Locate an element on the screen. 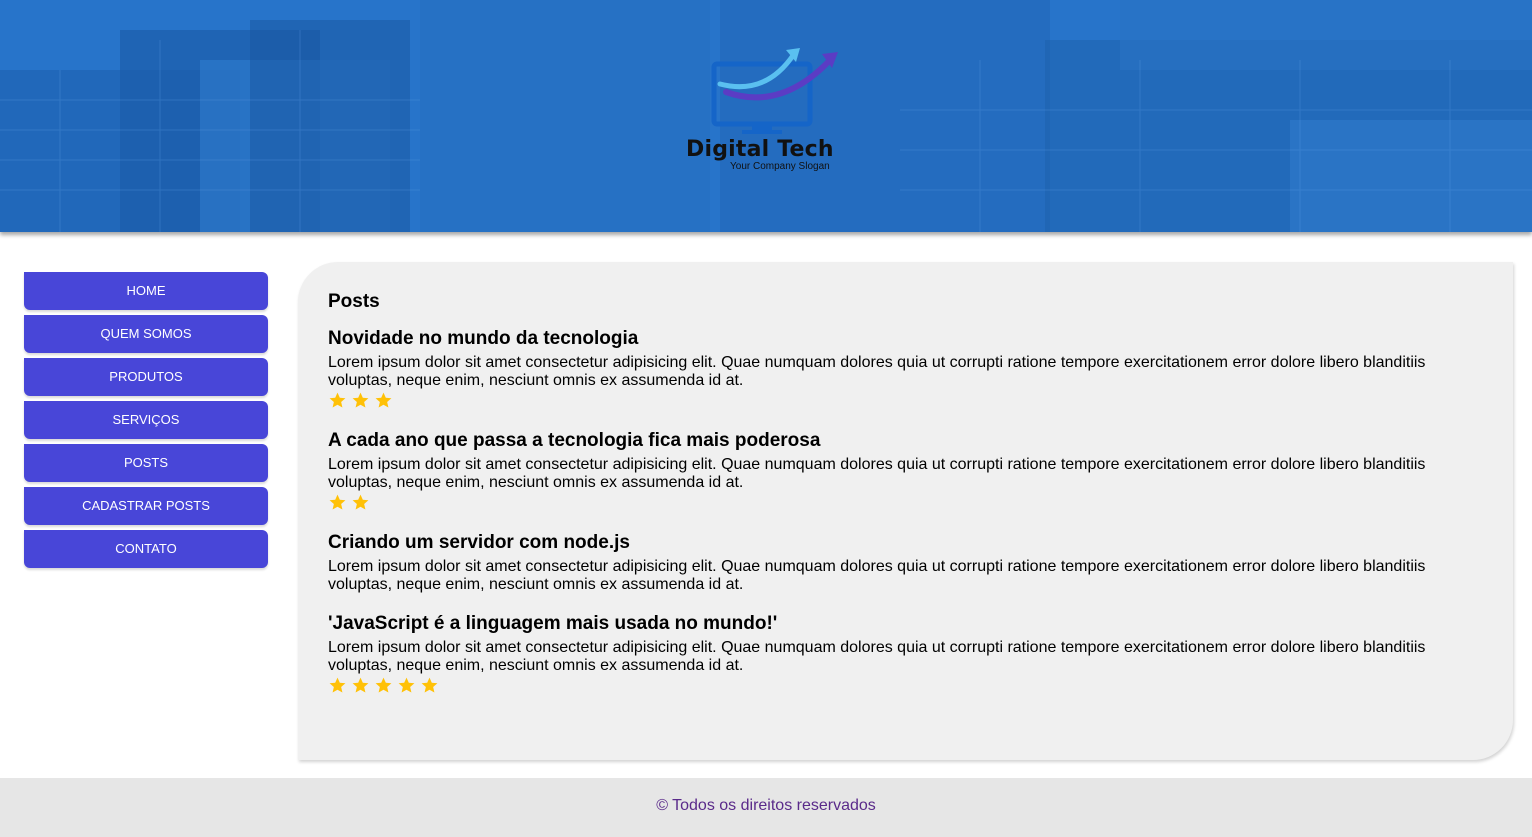 The height and width of the screenshot is (837, 1532). copyright-text: © Todos os direitos reservados is located at coordinates (766, 805).